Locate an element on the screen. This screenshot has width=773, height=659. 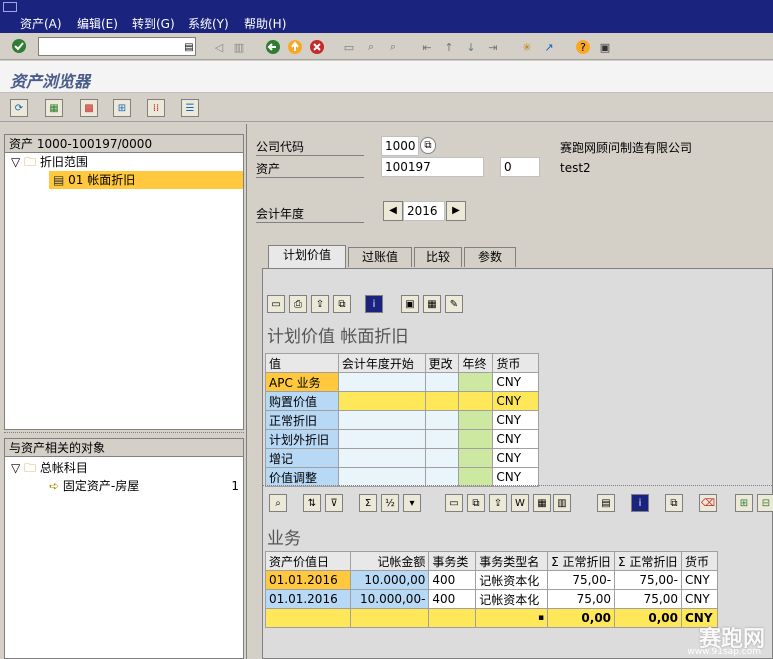
column-header: 记帐金额 is located at coordinates (389, 561).